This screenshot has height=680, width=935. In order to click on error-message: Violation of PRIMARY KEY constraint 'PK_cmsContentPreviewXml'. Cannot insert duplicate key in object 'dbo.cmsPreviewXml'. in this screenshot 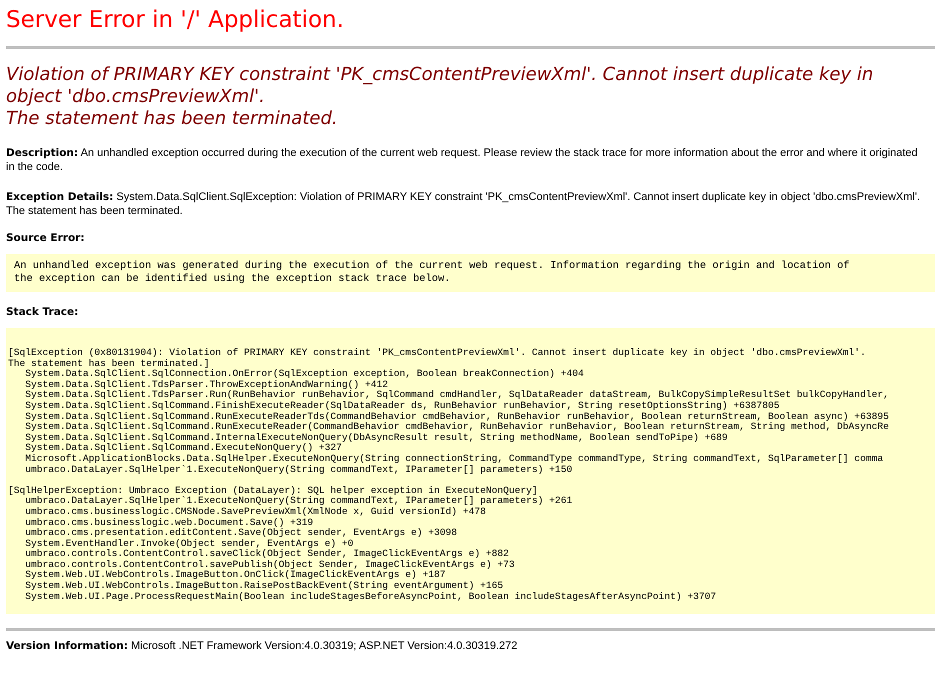, I will do `click(440, 86)`.